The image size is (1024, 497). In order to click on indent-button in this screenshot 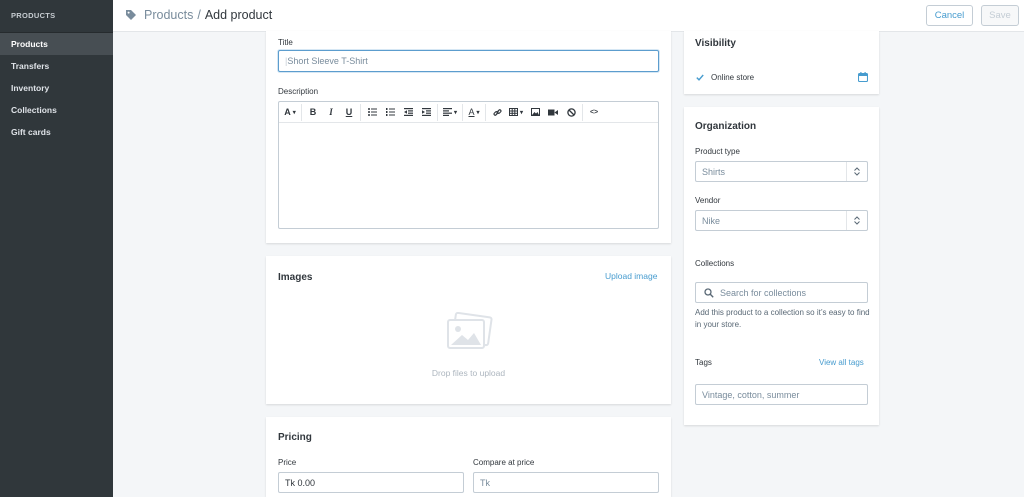, I will do `click(426, 112)`.